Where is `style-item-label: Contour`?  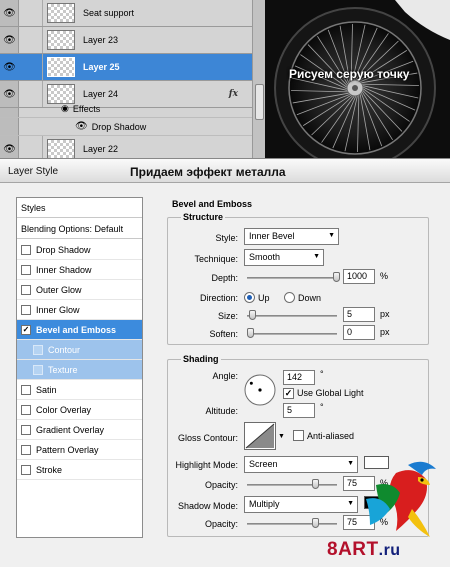 style-item-label: Contour is located at coordinates (64, 349).